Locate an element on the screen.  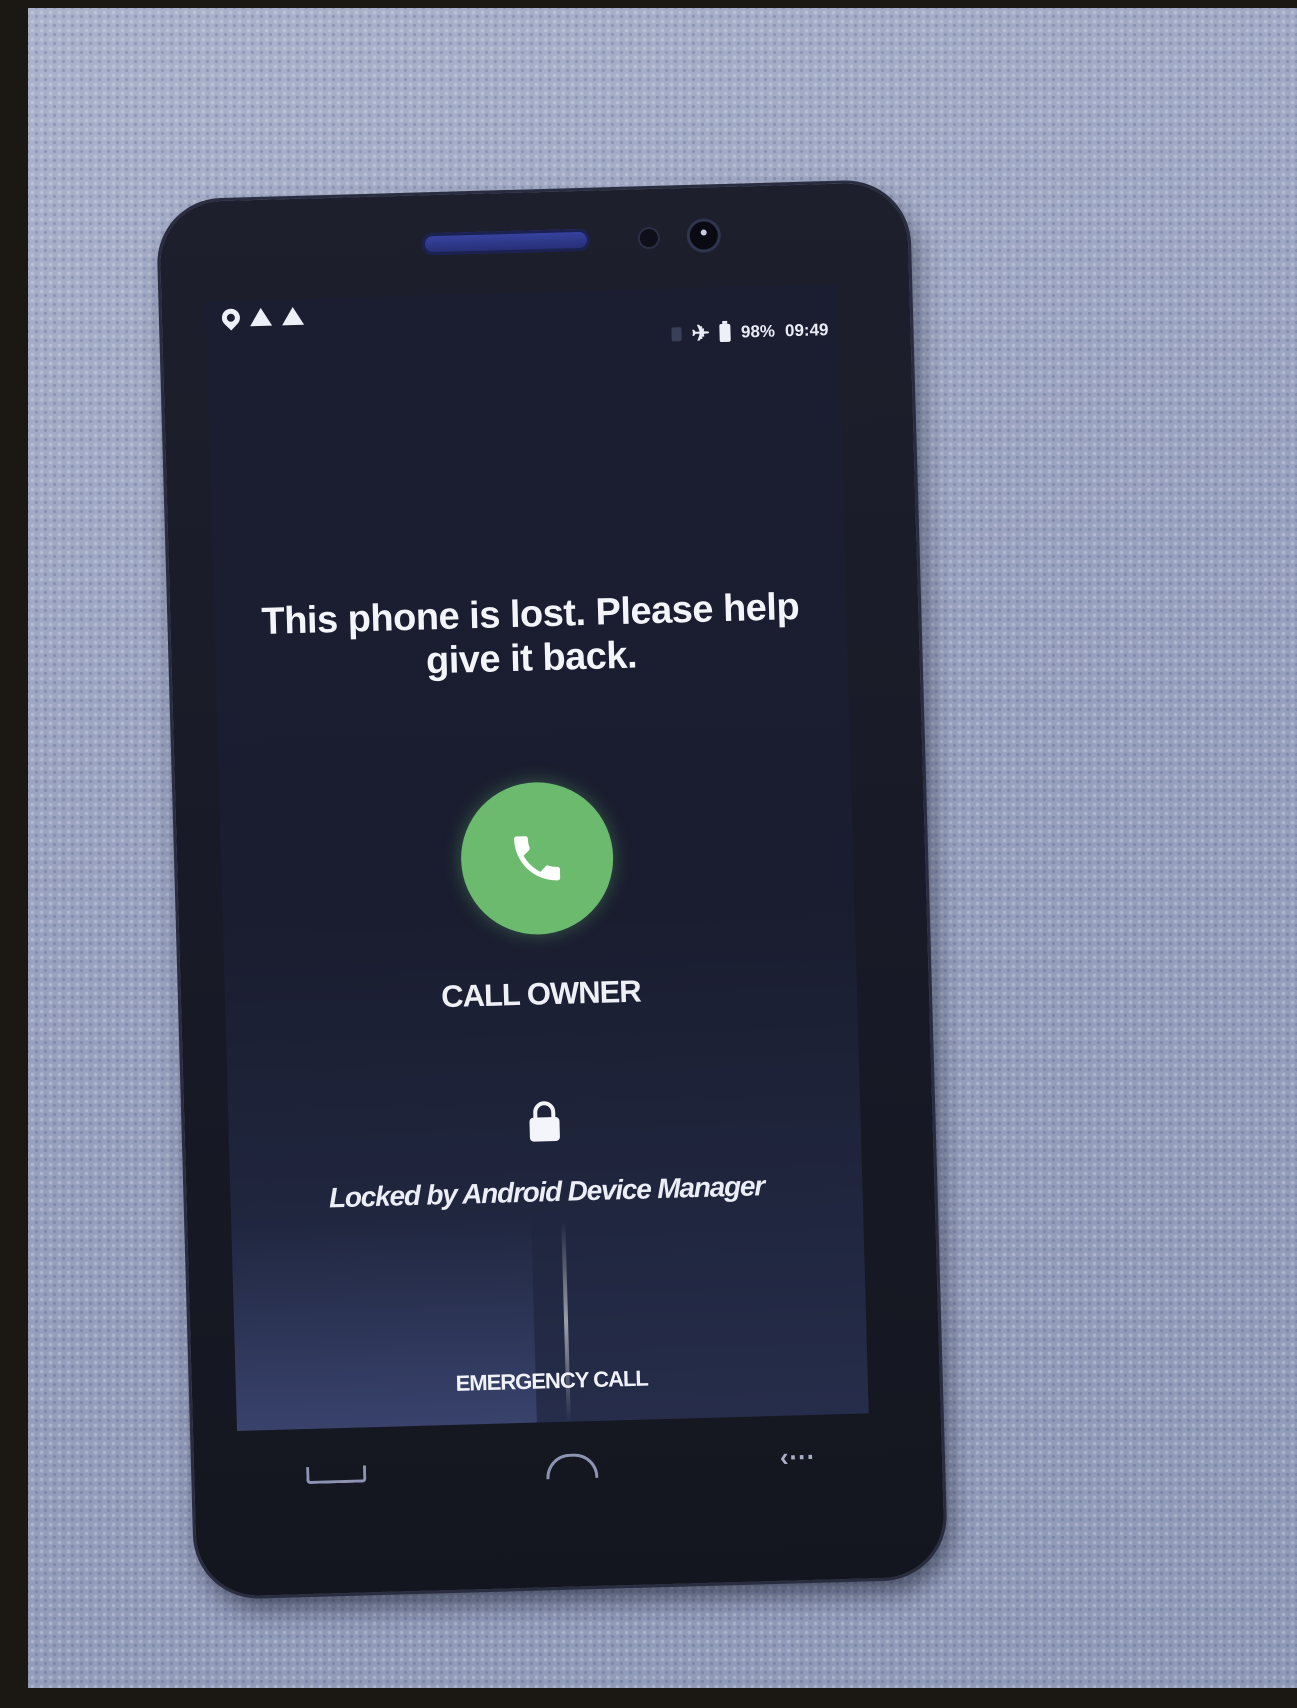
capacitive-nav-keys: ‹⋯ is located at coordinates (568, 1482).